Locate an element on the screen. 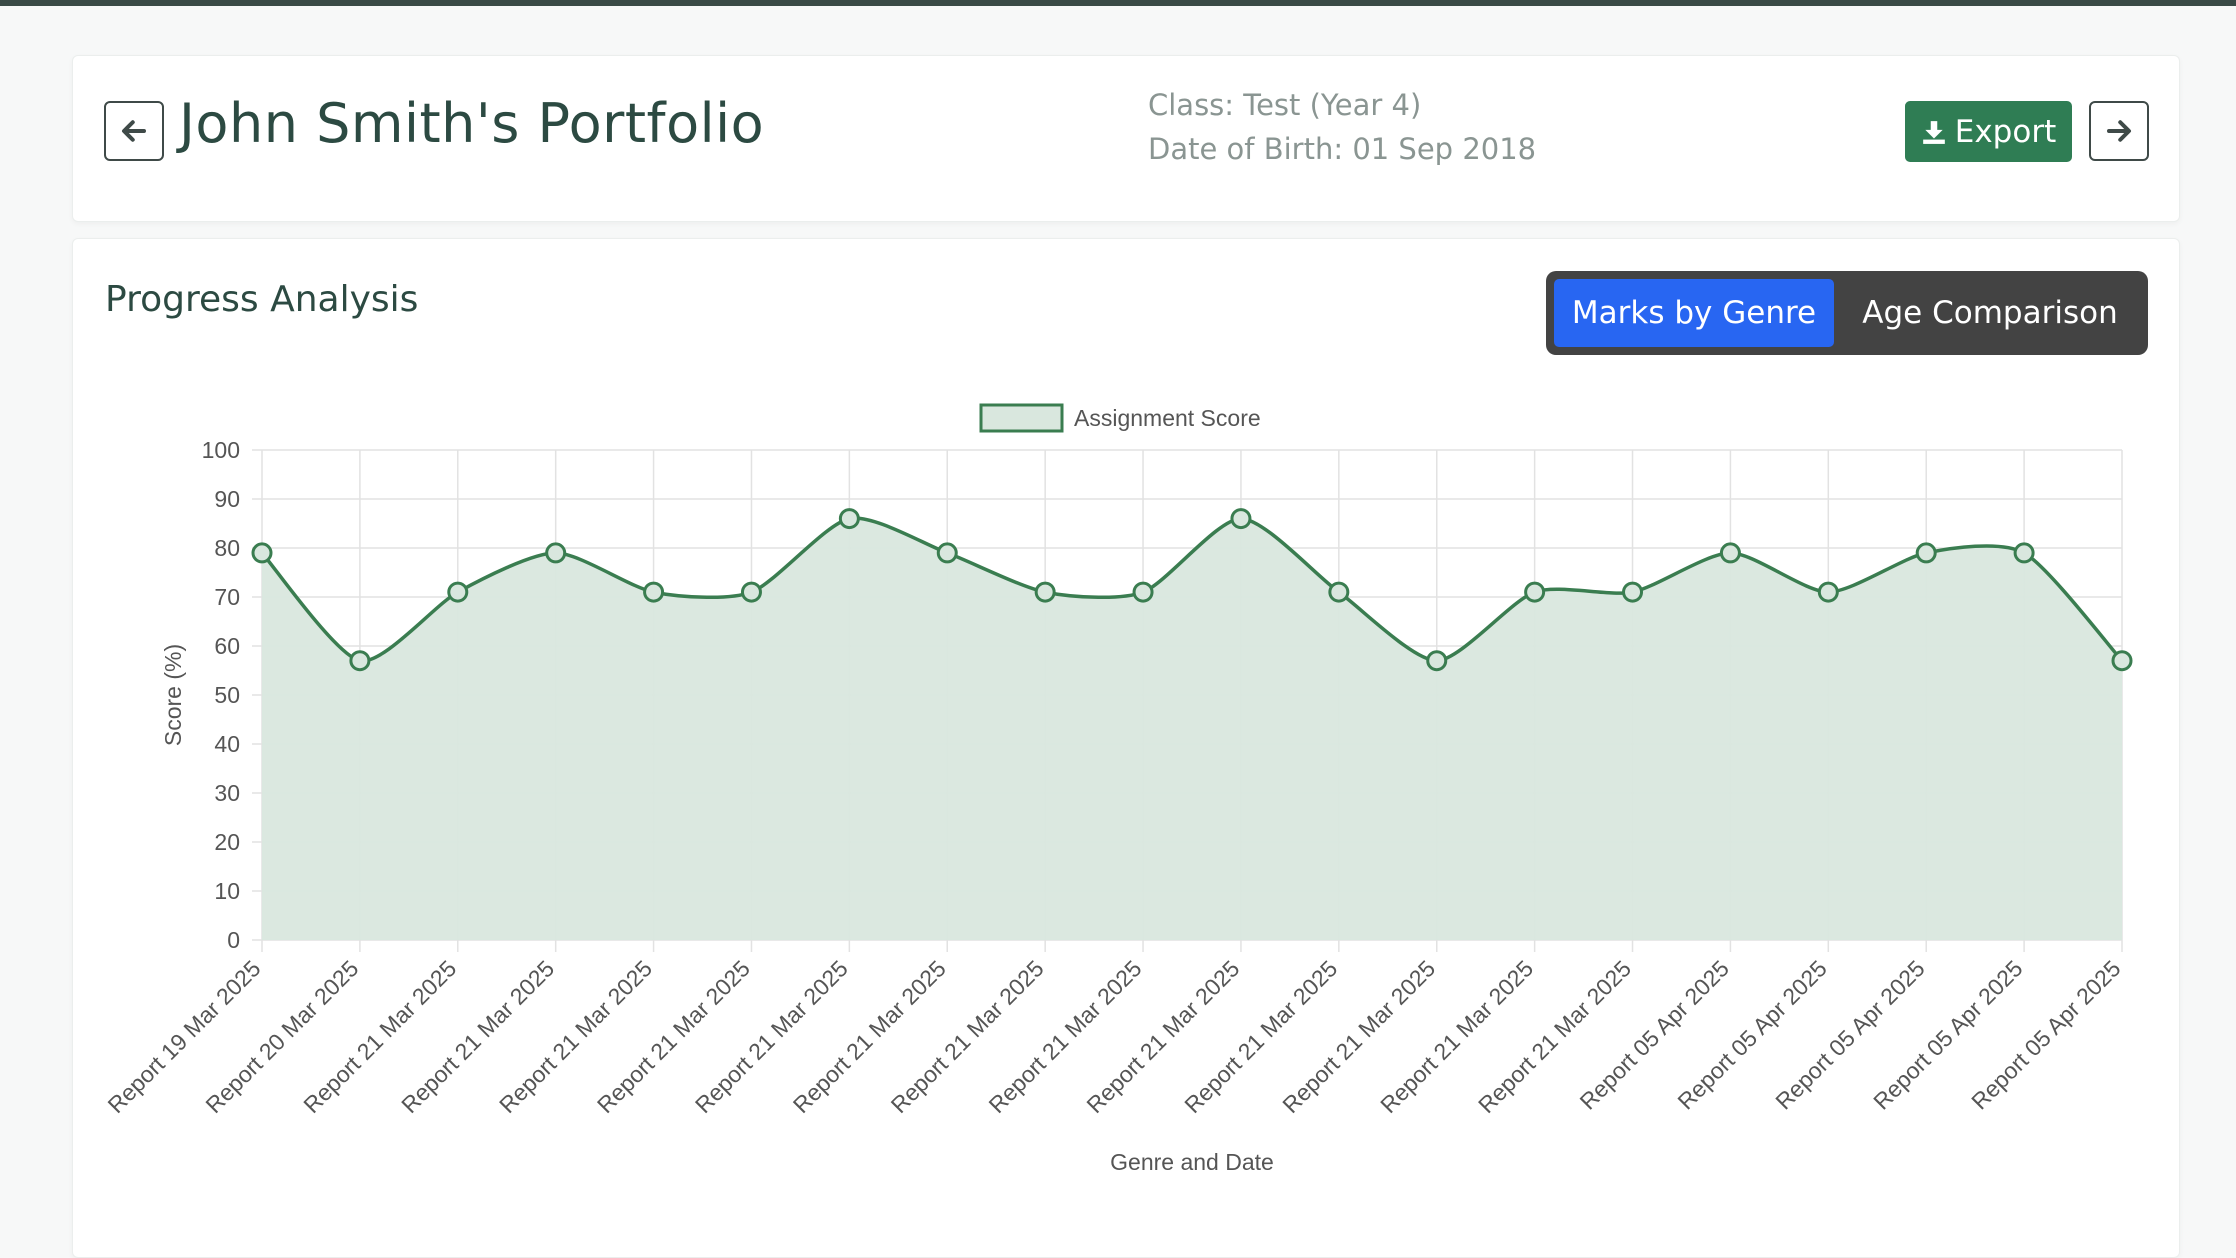  y-axis-title: Score (%) is located at coordinates (173, 695).